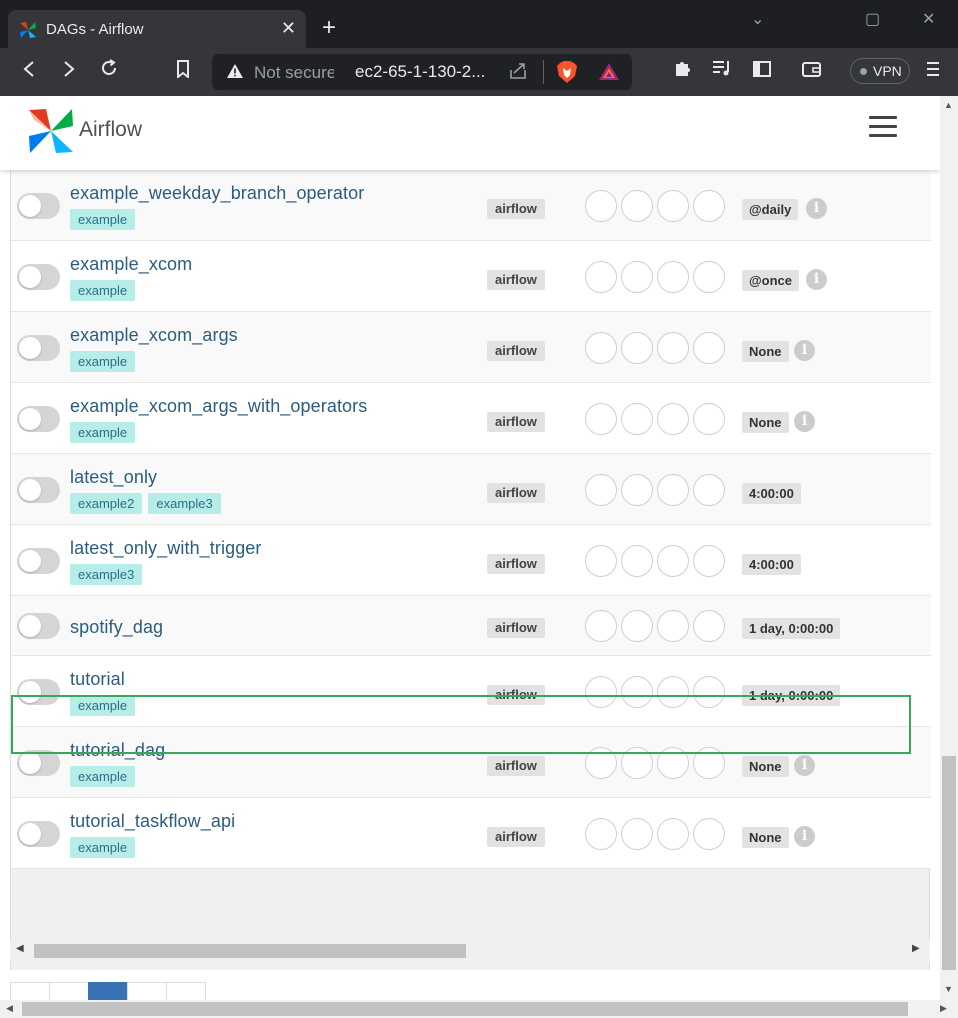  Describe the element at coordinates (933, 72) in the screenshot. I see `browser-menu-icon` at that location.